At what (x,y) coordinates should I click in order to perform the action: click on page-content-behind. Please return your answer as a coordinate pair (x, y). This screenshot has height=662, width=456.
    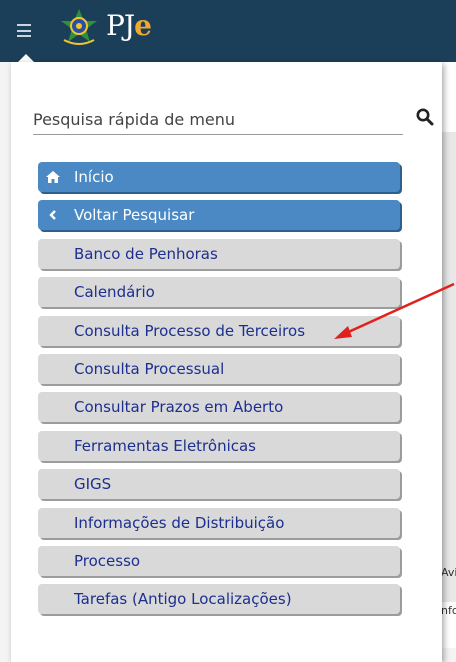
    Looking at the image, I should click on (449, 355).